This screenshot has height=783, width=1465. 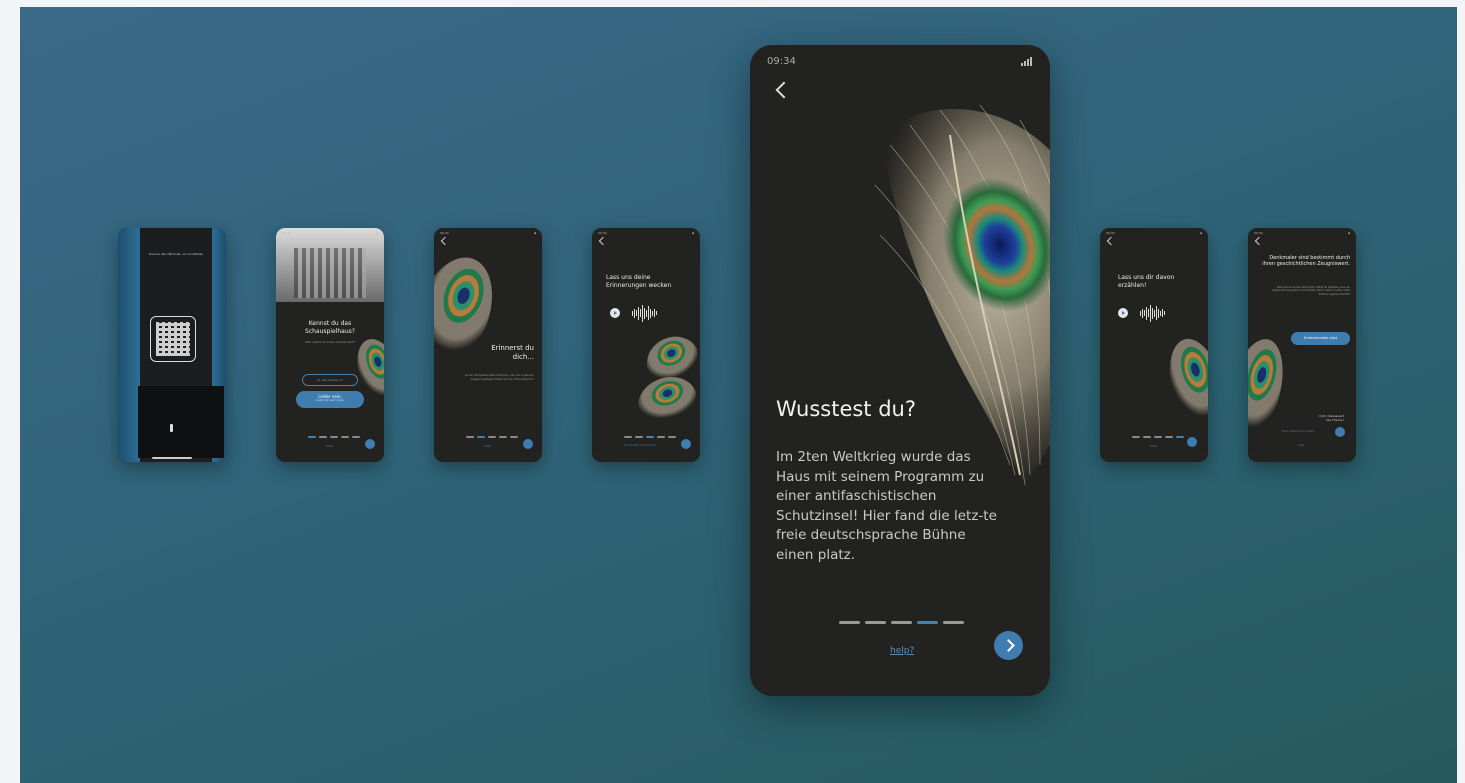 I want to click on sign-now-label: Unterschreibe jetzt, so click(x=1320, y=338).